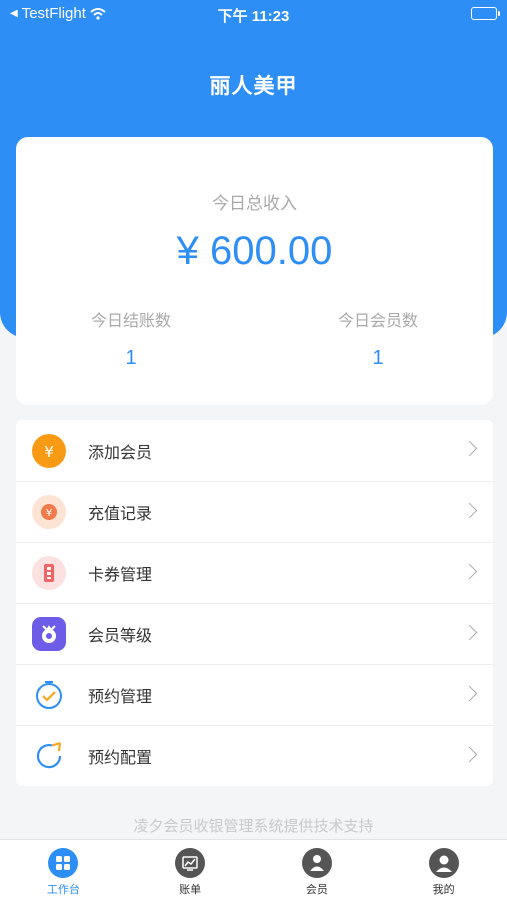 This screenshot has height=900, width=507. Describe the element at coordinates (254, 251) in the screenshot. I see `income-amount: ¥ 600.00` at that location.